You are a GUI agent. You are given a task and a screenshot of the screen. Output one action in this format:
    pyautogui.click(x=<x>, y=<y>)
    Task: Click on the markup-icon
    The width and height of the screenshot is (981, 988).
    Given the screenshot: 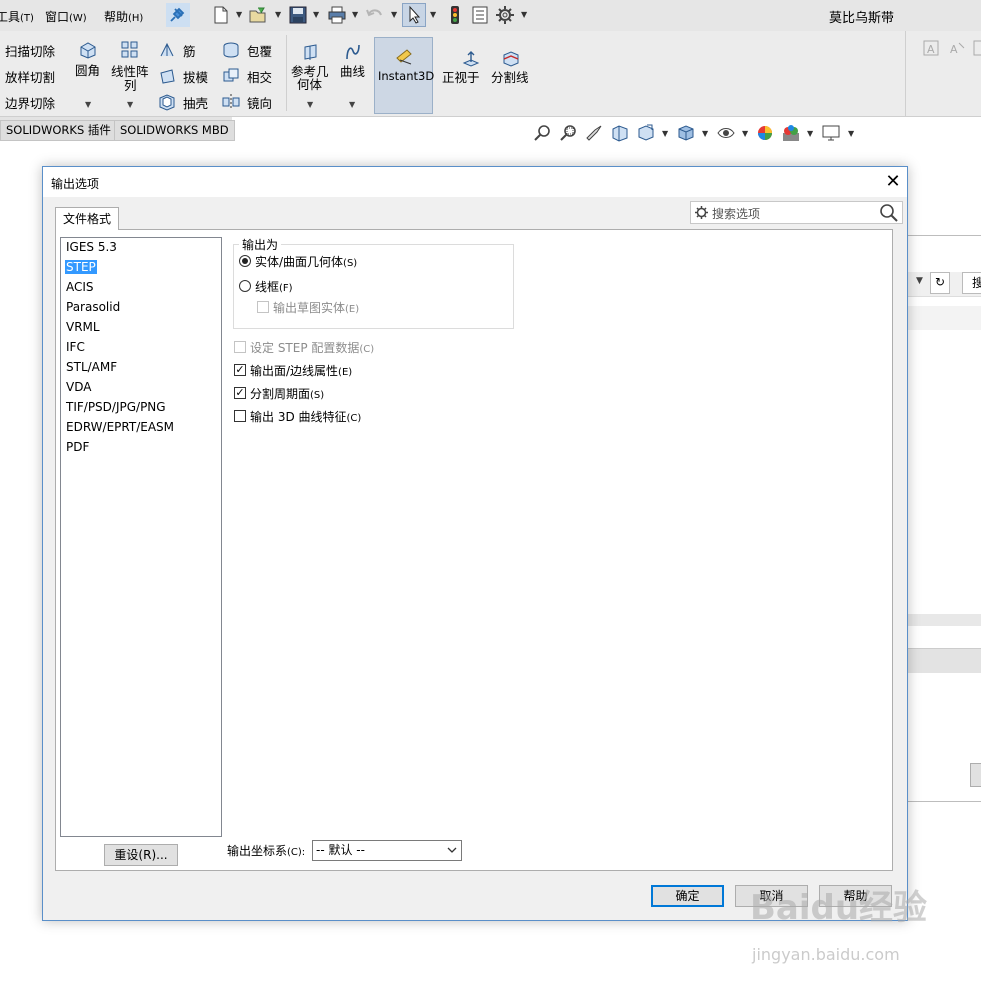 What is the action you would take?
    pyautogui.click(x=976, y=48)
    